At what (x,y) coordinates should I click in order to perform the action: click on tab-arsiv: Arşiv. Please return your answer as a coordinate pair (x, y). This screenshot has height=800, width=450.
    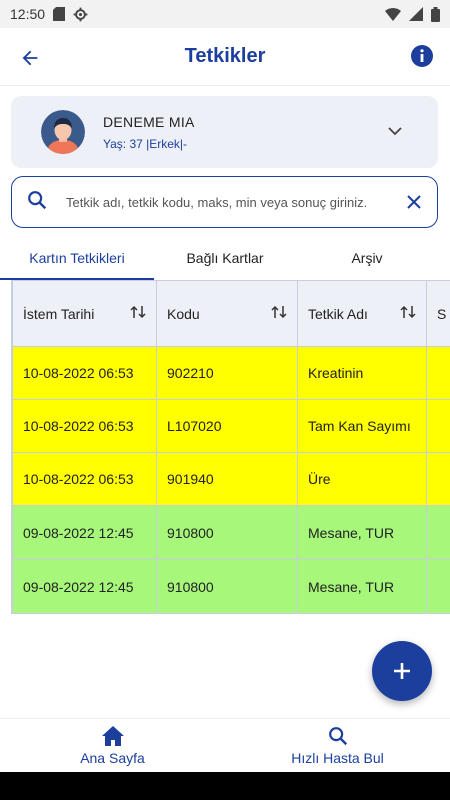
    Looking at the image, I should click on (367, 258).